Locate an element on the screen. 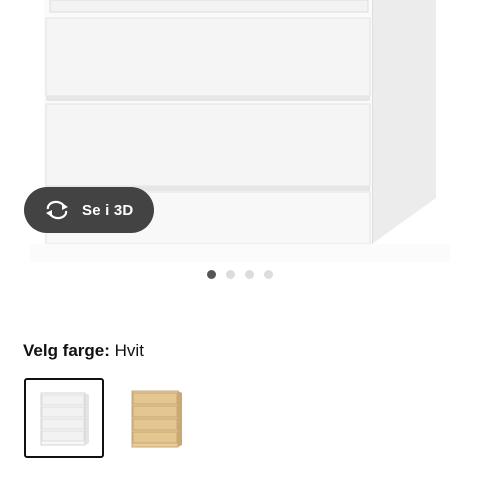 This screenshot has height=480, width=480. rotate-3d-icon is located at coordinates (57, 210).